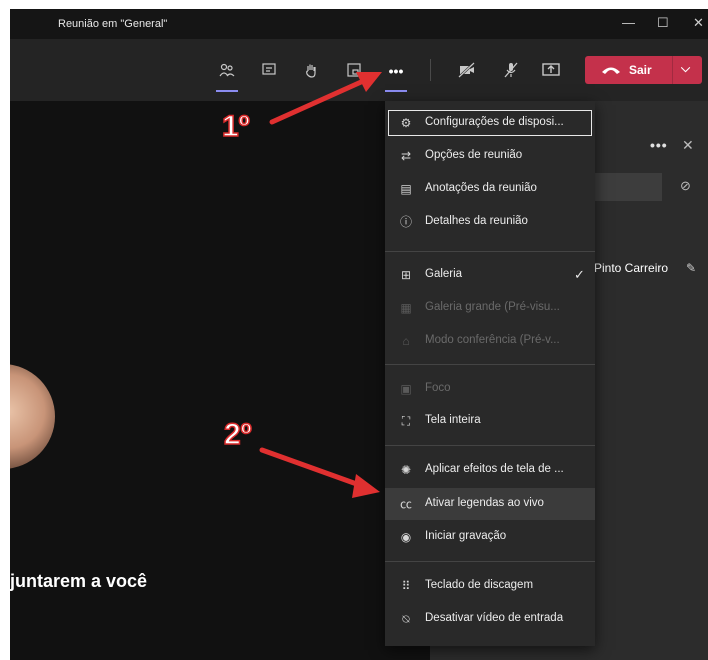  Describe the element at coordinates (319, 472) in the screenshot. I see `arrow-2-icon` at that location.